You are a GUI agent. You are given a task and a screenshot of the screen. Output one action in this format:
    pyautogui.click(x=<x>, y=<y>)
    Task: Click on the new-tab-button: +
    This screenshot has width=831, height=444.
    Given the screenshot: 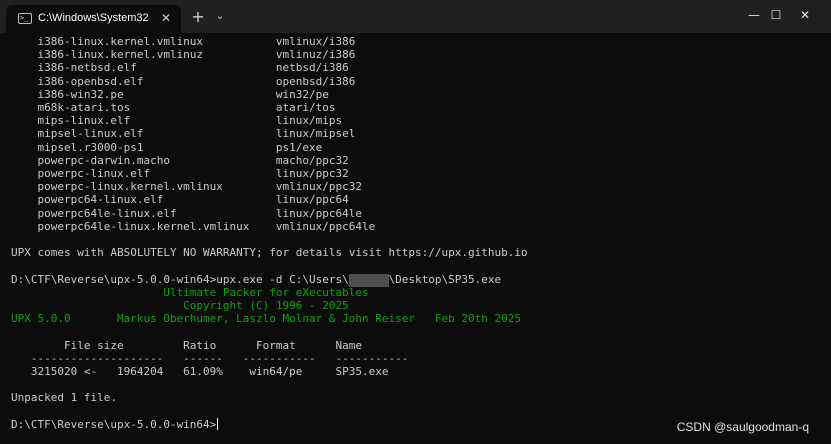 What is the action you would take?
    pyautogui.click(x=198, y=17)
    